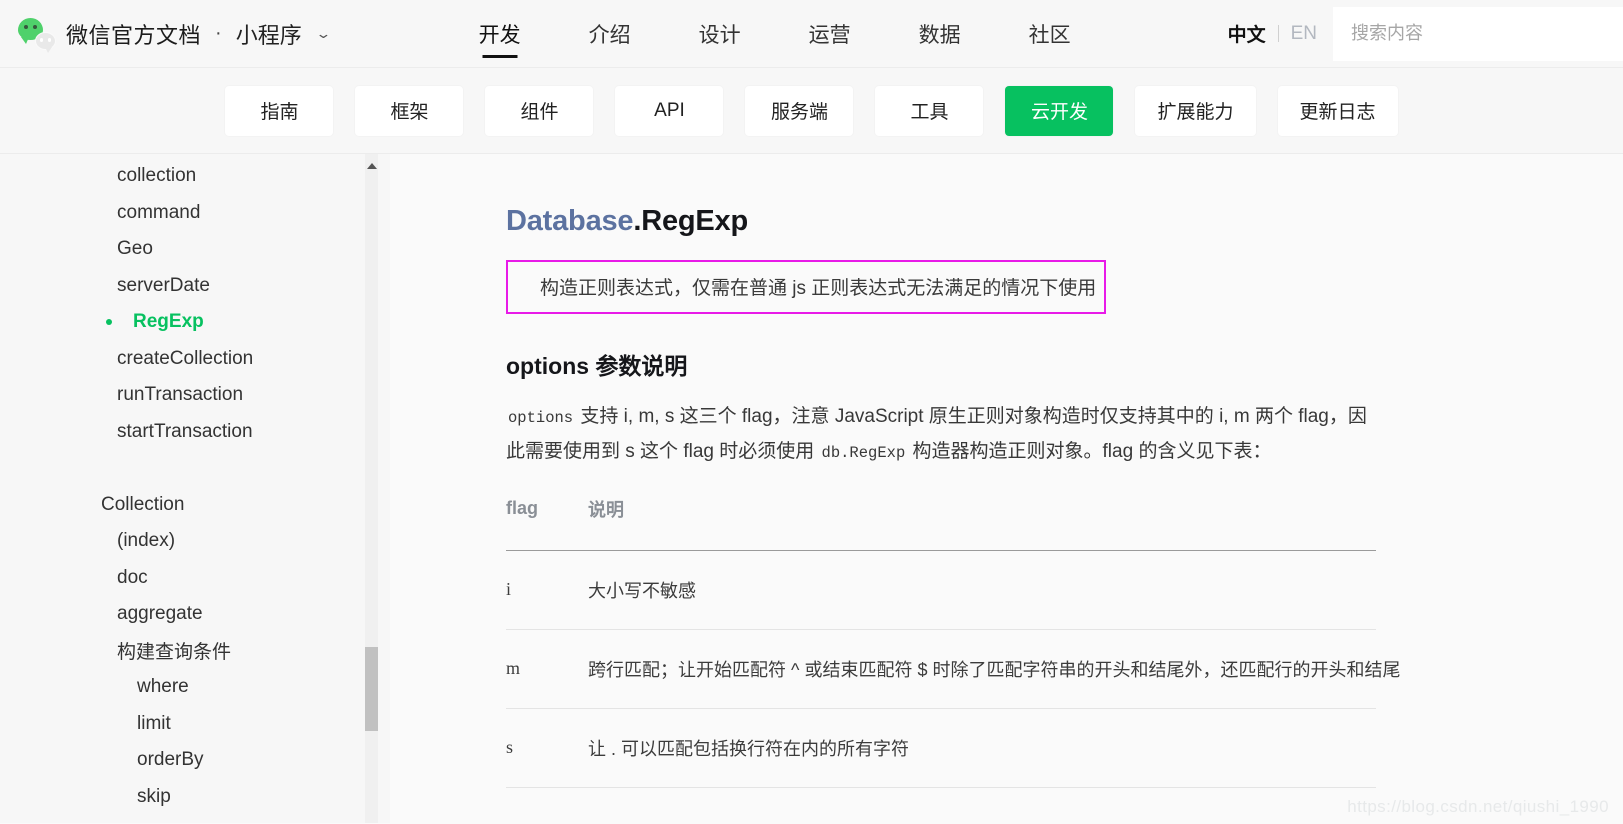  I want to click on table-cell-flag: i, so click(547, 590).